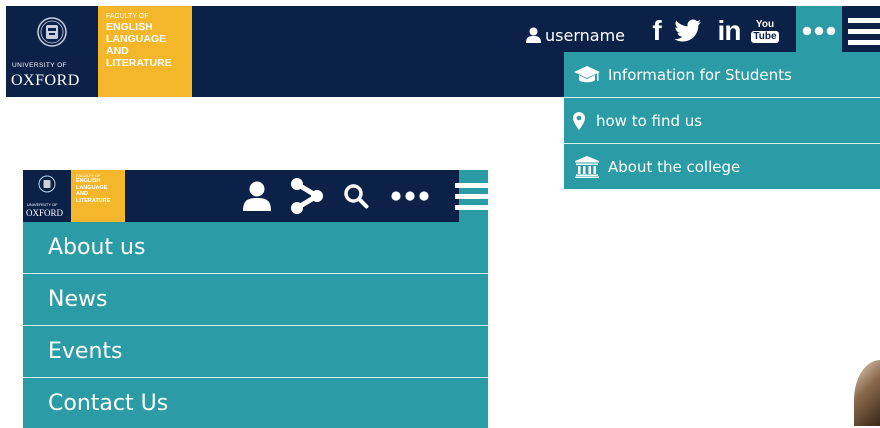 Image resolution: width=880 pixels, height=428 pixels. What do you see at coordinates (255, 300) in the screenshot?
I see `menu-item-news: News` at bounding box center [255, 300].